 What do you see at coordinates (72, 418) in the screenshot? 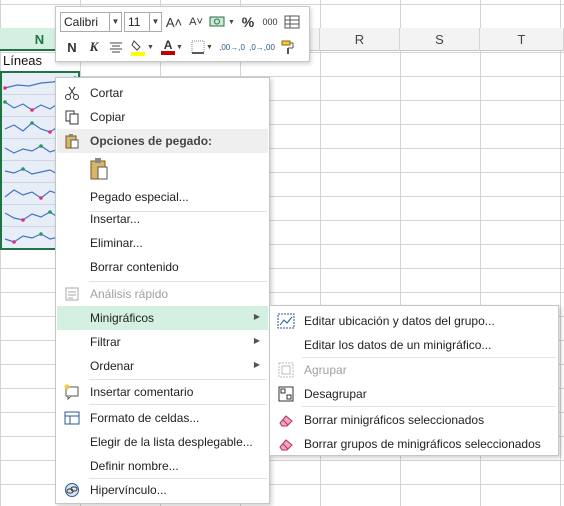
I see `format-cells-icon` at bounding box center [72, 418].